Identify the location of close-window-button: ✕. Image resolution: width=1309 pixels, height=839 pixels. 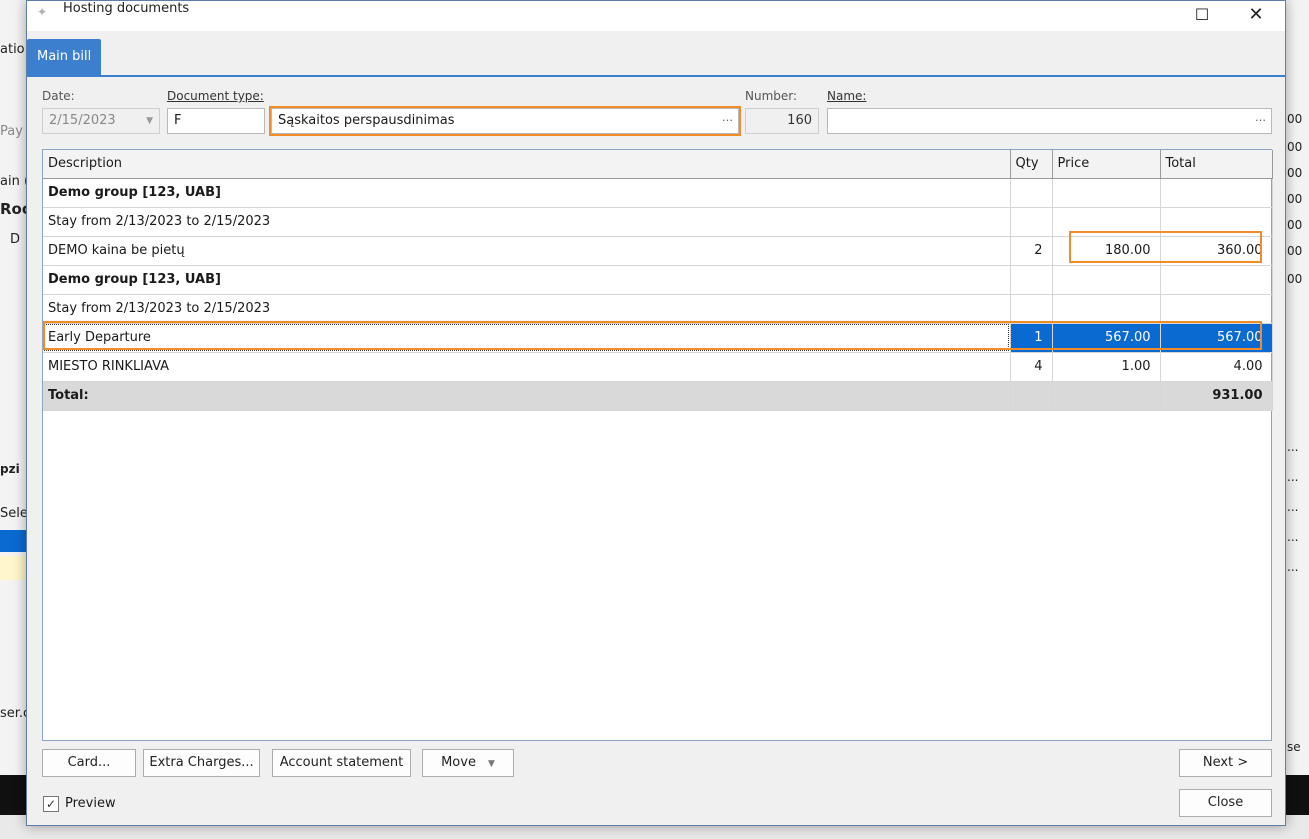
(1256, 14).